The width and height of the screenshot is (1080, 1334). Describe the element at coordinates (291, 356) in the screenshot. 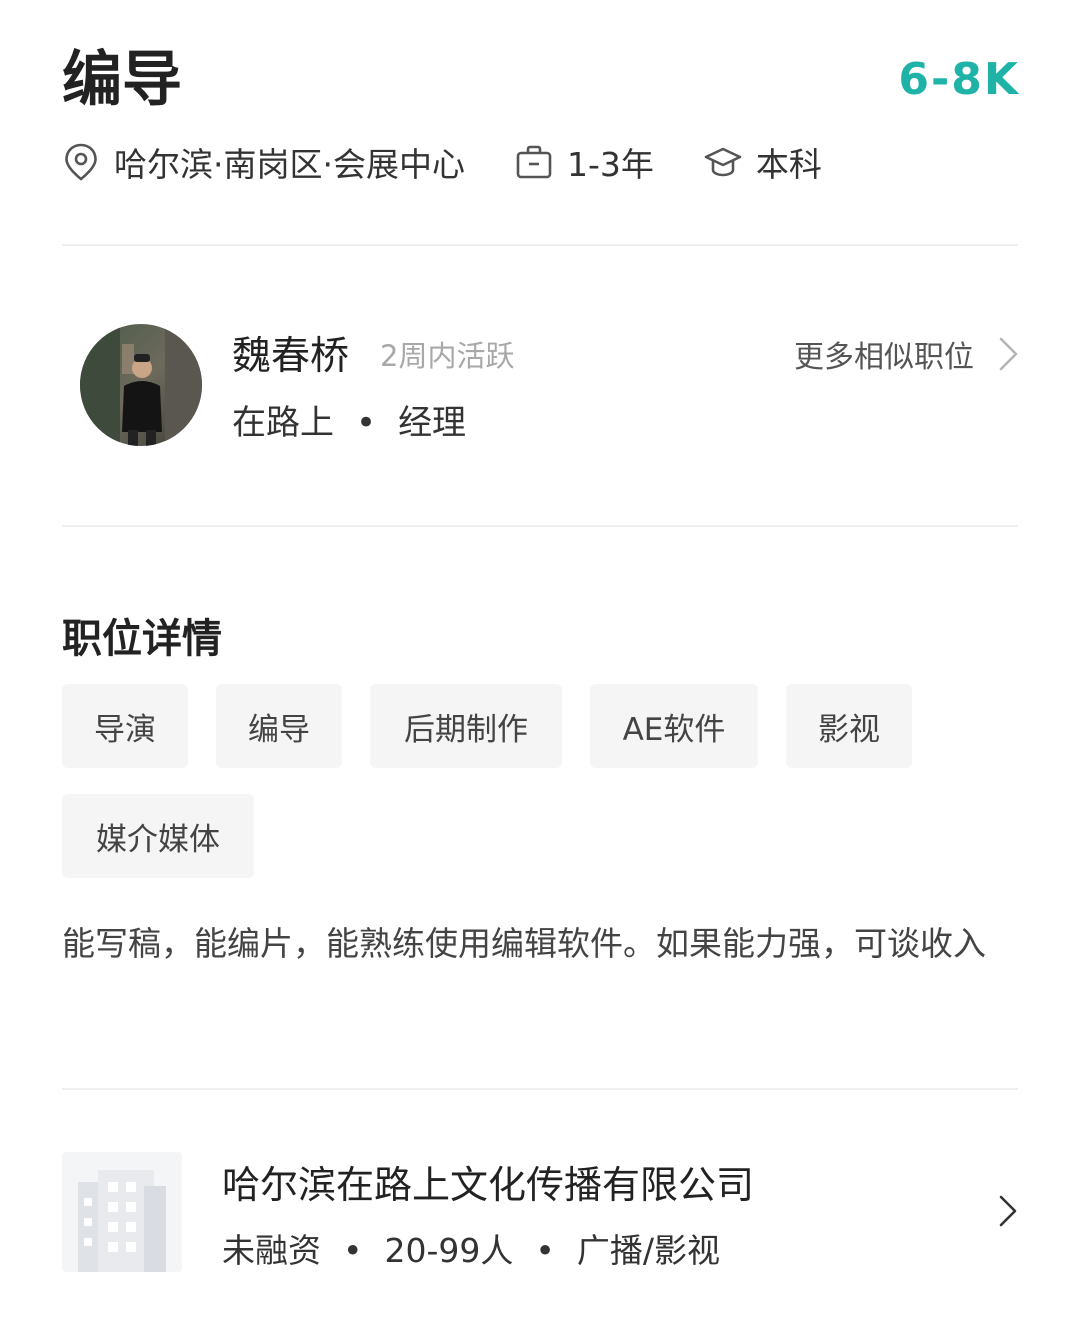

I see `recruiter-name: 魏春桥` at that location.